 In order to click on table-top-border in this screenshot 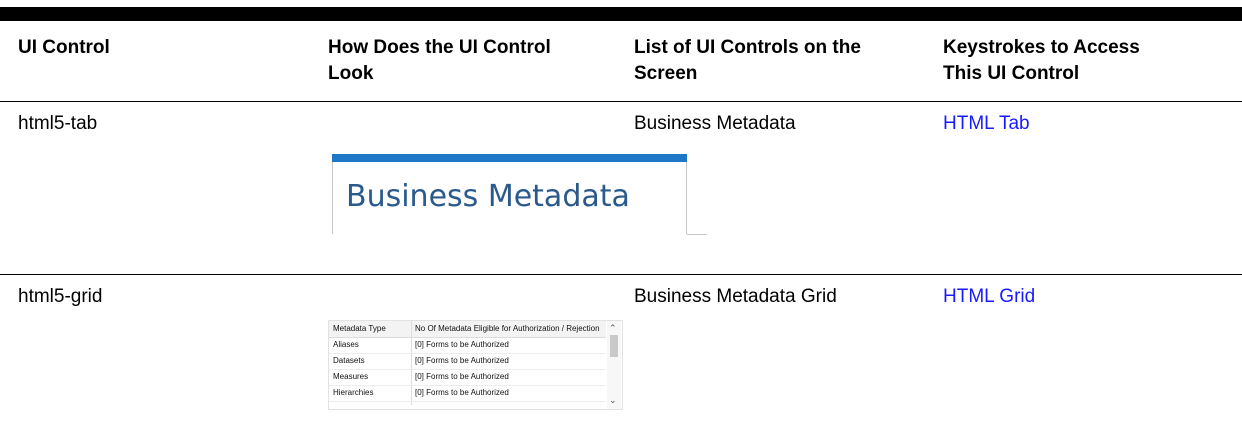, I will do `click(621, 14)`.